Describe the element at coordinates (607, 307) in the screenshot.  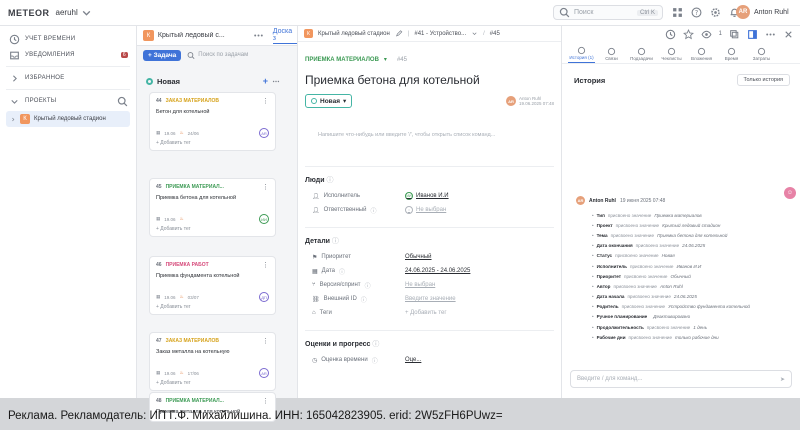
I see `history-field: Родитель` at that location.